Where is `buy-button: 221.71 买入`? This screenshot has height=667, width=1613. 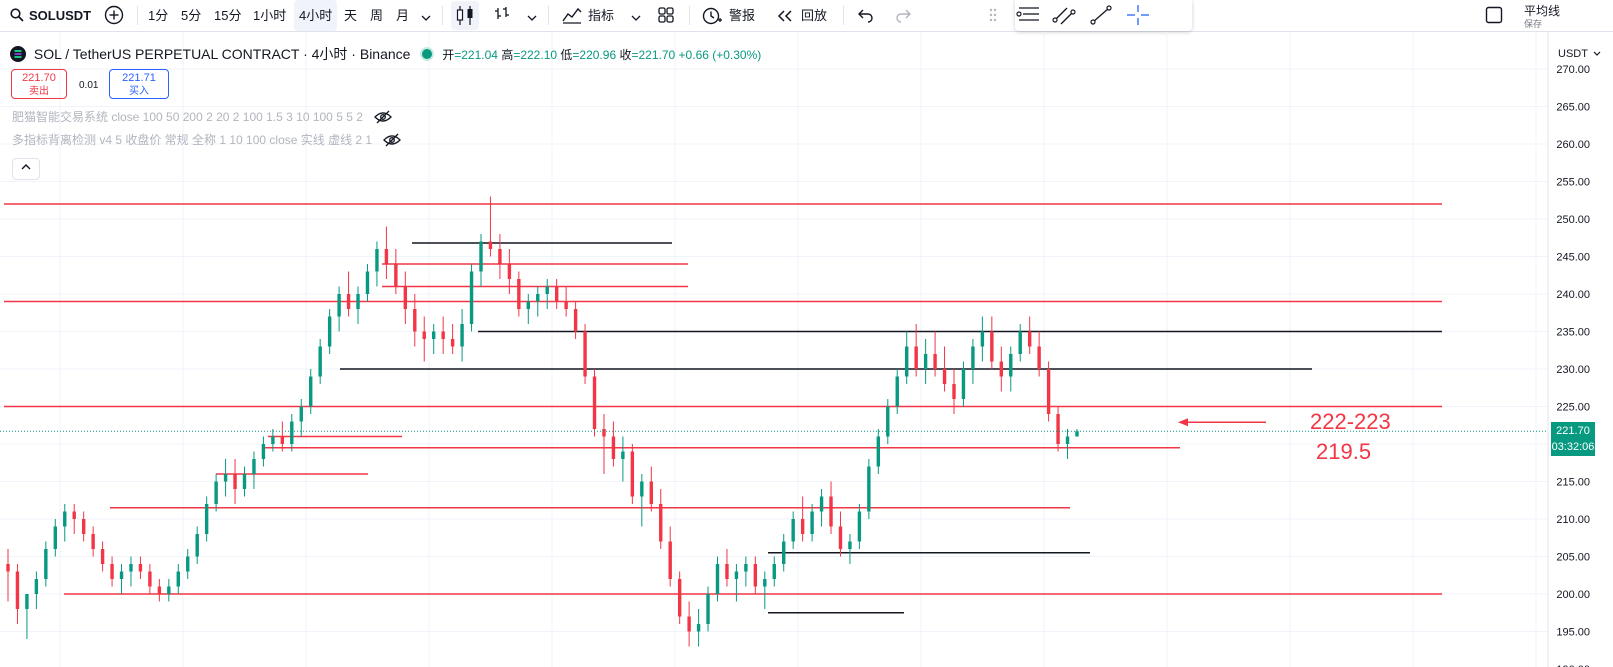 buy-button: 221.71 买入 is located at coordinates (139, 84).